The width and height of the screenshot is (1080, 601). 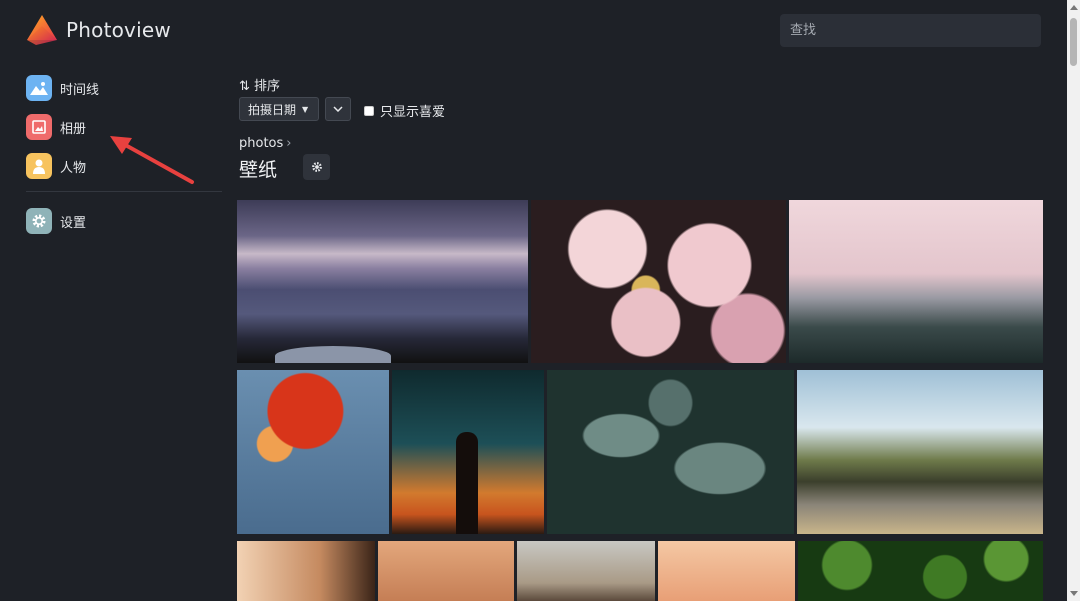 I want to click on app-title: Photoview, so click(x=118, y=30).